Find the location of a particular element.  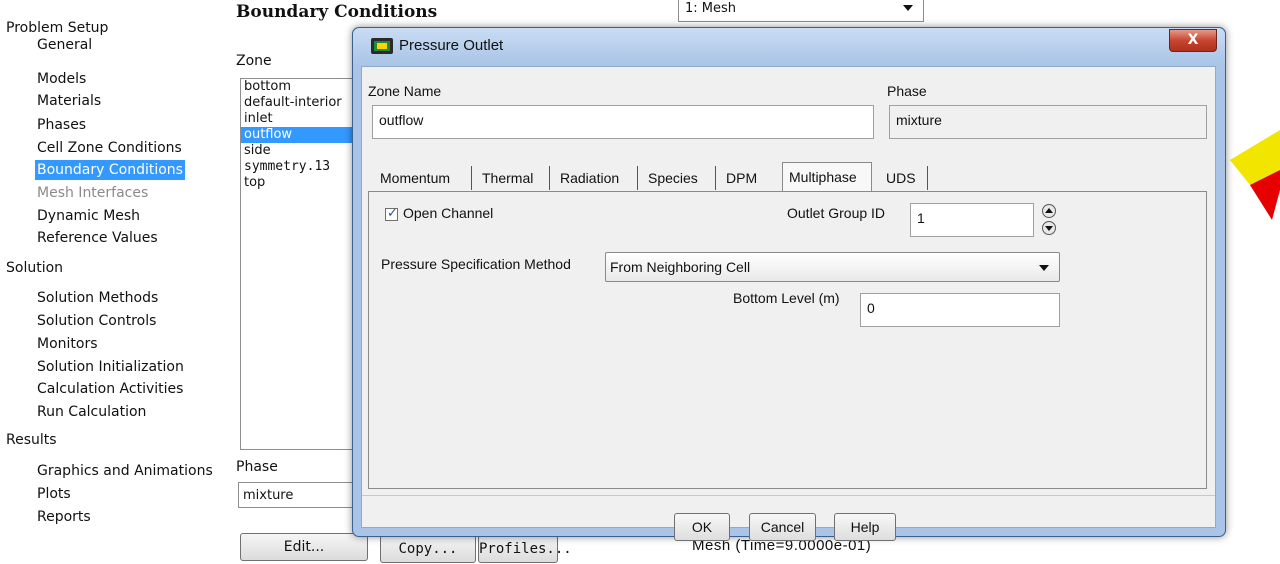

tab-radiation: Radiation is located at coordinates (596, 178).